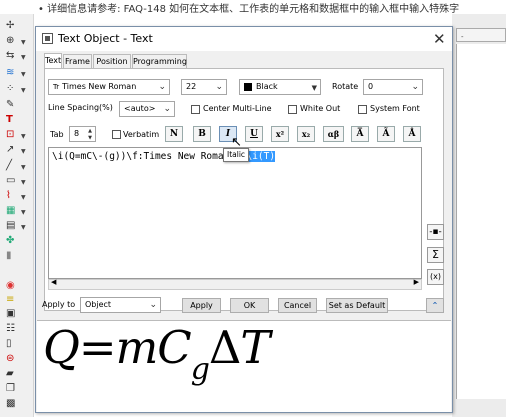 The width and height of the screenshot is (506, 417). What do you see at coordinates (17, 25) in the screenshot?
I see `pointer-tool-icon: ✢` at bounding box center [17, 25].